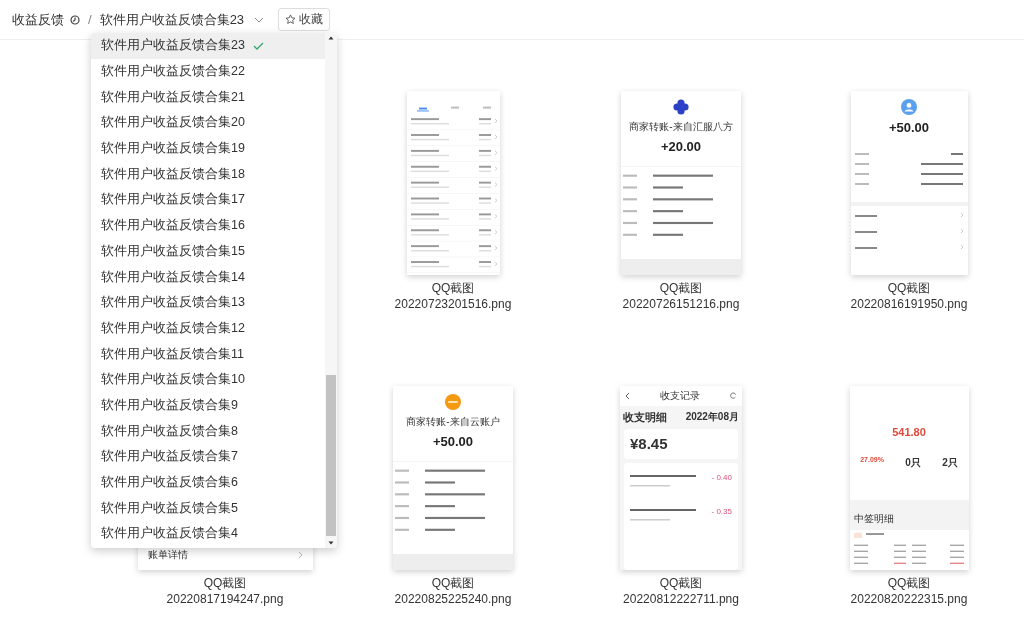 The width and height of the screenshot is (1024, 628). What do you see at coordinates (331, 455) in the screenshot?
I see `scrollbar-thumb` at bounding box center [331, 455].